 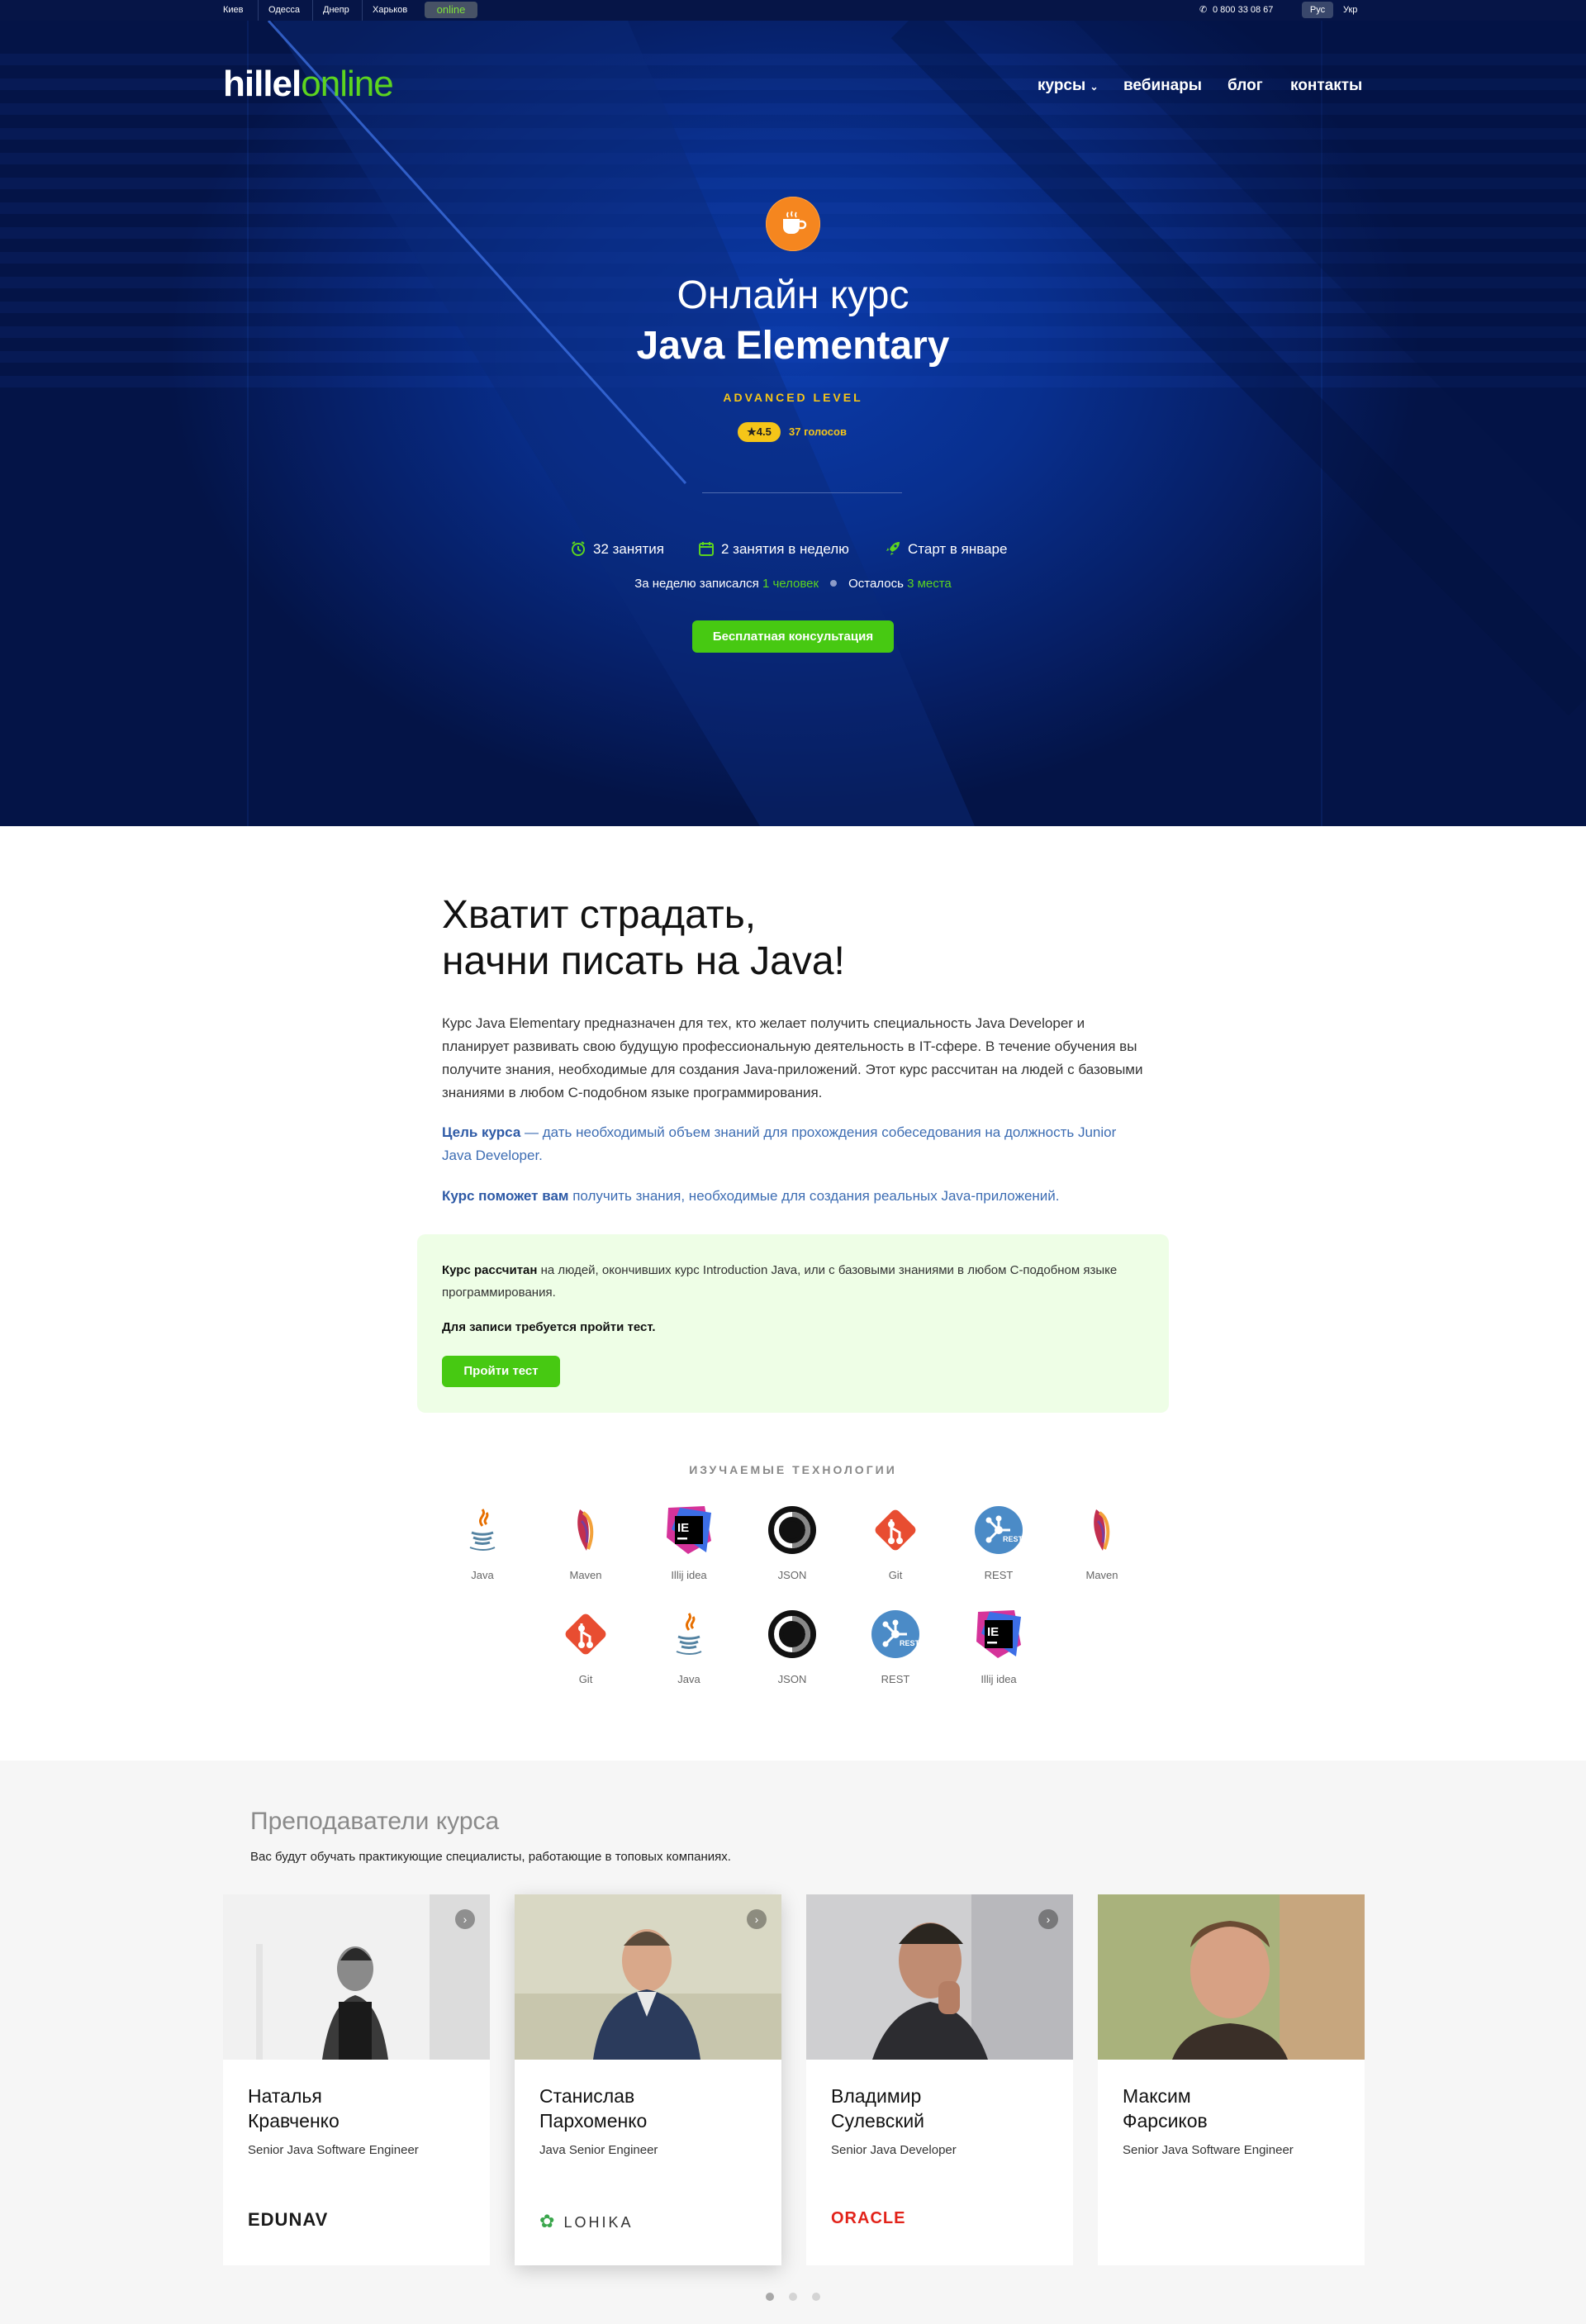 I want to click on votes-count: 37 голосов, so click(x=818, y=431).